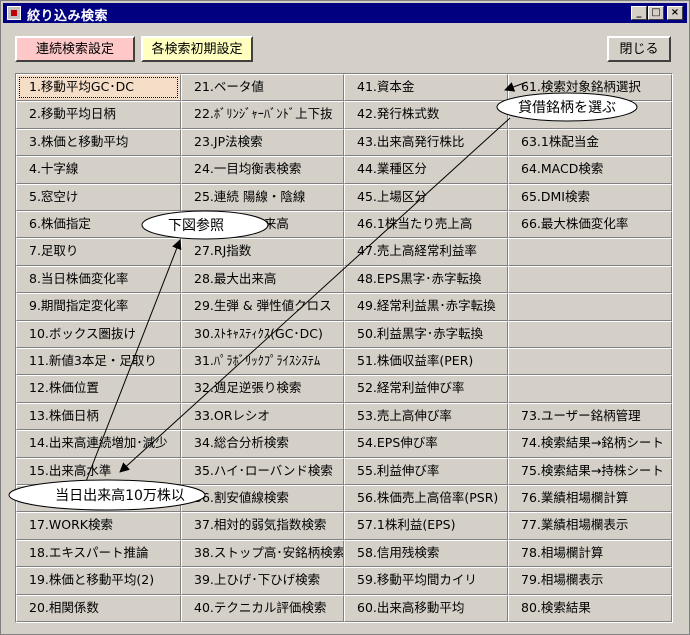  I want to click on minimize-button: _, so click(639, 13).